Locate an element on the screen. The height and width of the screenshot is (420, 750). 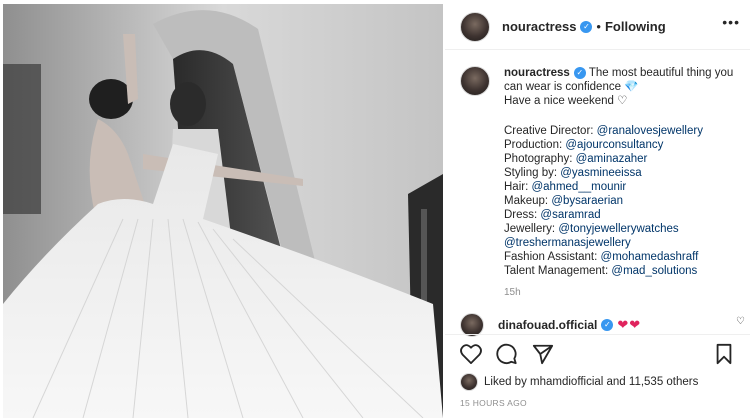
mention-link: @ranalovesjewellery is located at coordinates (650, 131).